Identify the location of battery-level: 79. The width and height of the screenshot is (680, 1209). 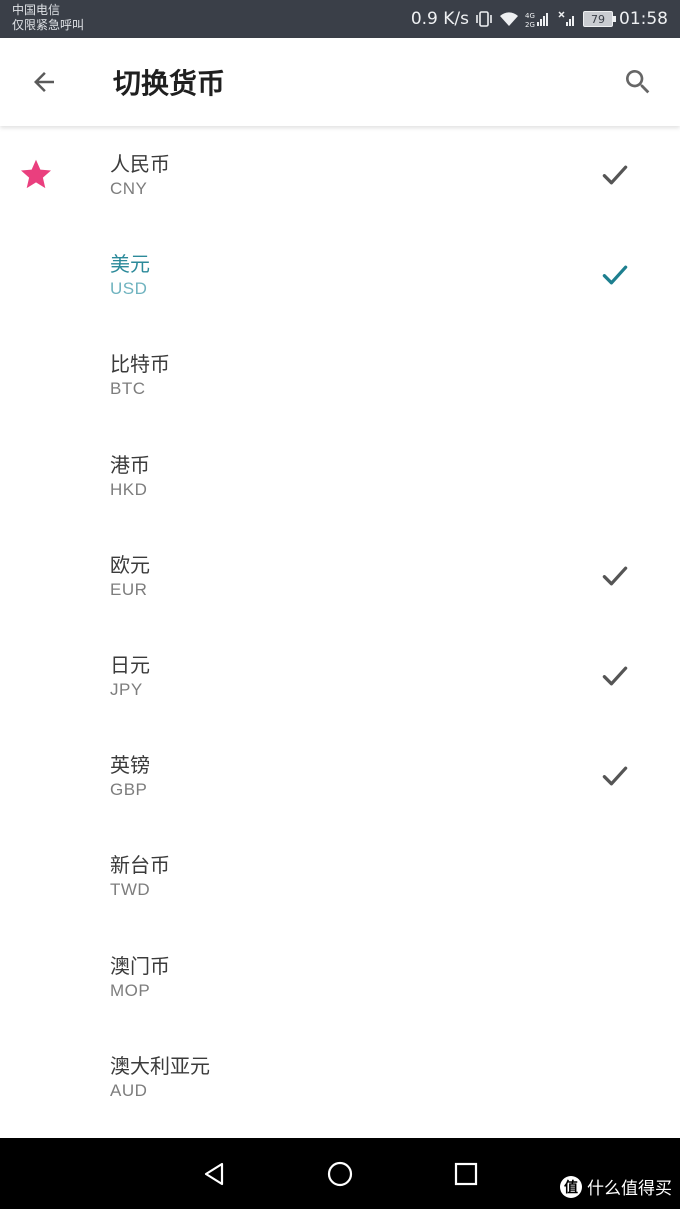
(598, 19).